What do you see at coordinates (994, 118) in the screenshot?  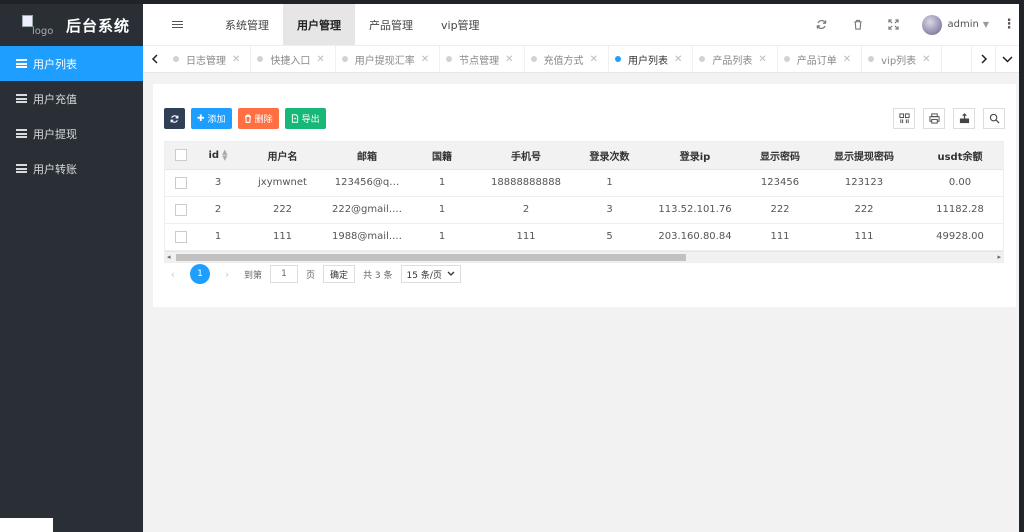 I see `search-button` at bounding box center [994, 118].